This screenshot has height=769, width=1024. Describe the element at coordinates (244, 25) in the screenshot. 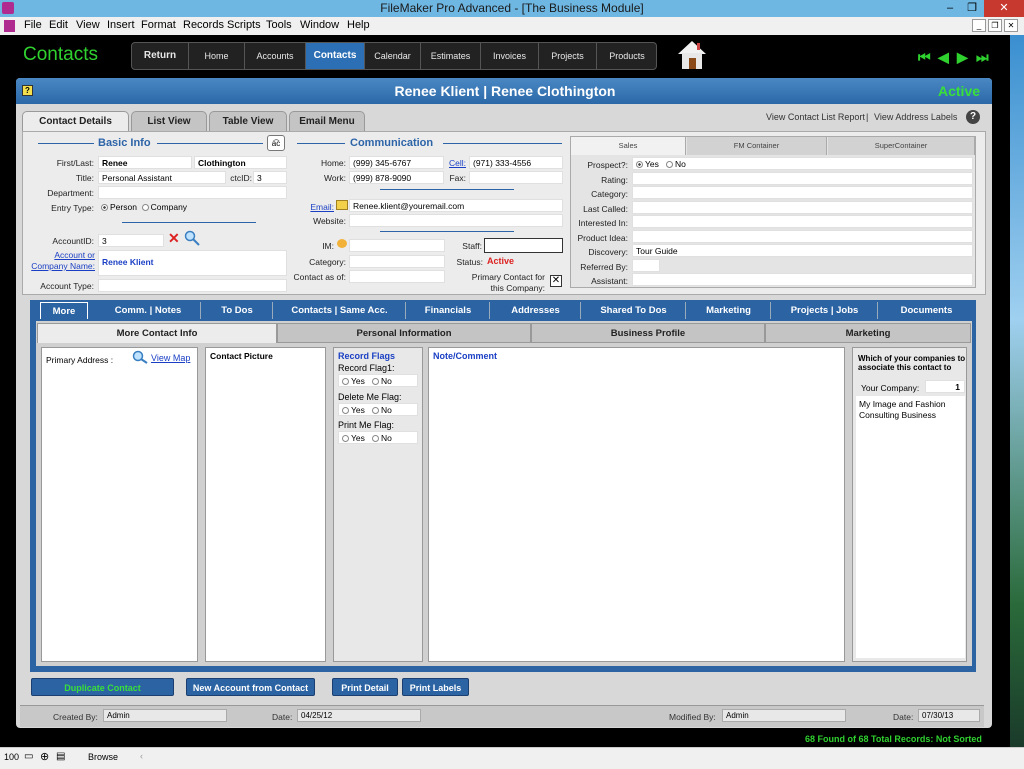

I see `menu-scripts: Scripts` at that location.